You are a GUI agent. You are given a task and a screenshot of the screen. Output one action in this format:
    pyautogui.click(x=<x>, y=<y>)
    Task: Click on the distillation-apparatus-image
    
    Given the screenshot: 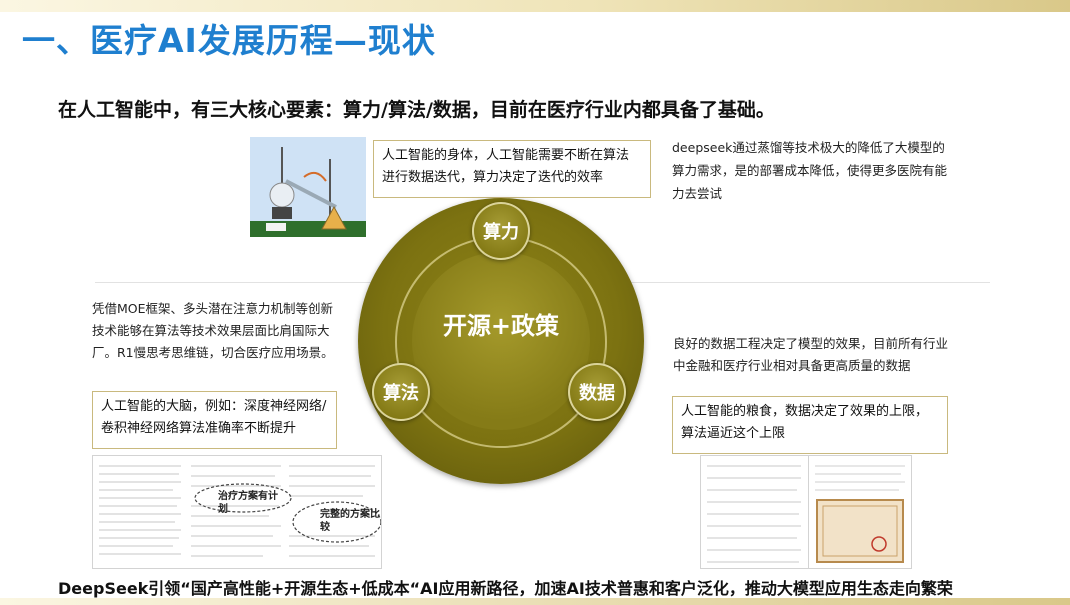 What is the action you would take?
    pyautogui.click(x=308, y=187)
    